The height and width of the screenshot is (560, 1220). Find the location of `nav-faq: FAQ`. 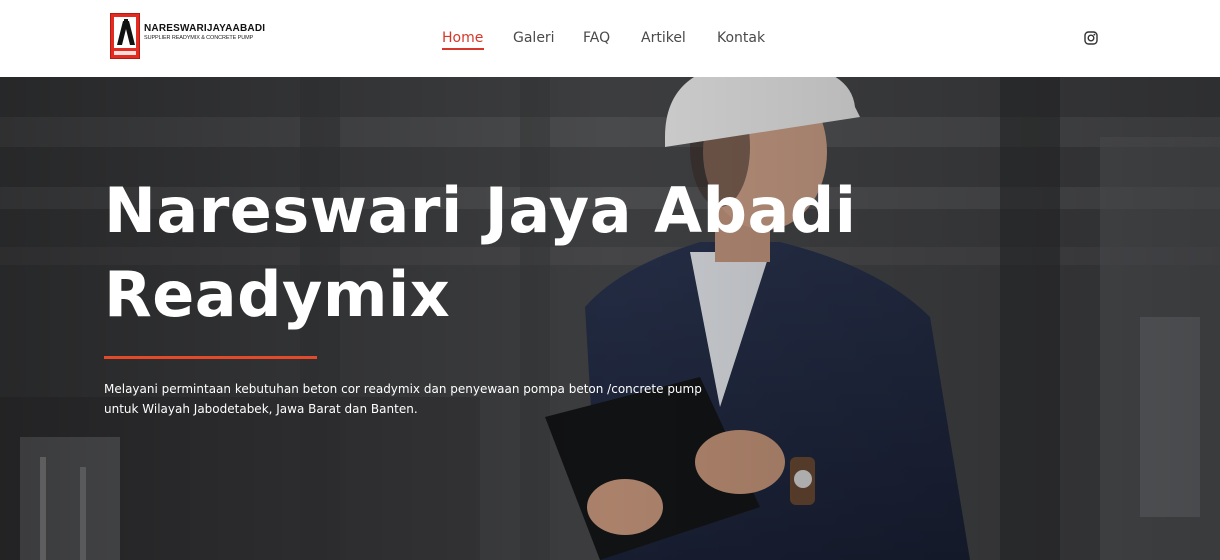

nav-faq: FAQ is located at coordinates (596, 38).